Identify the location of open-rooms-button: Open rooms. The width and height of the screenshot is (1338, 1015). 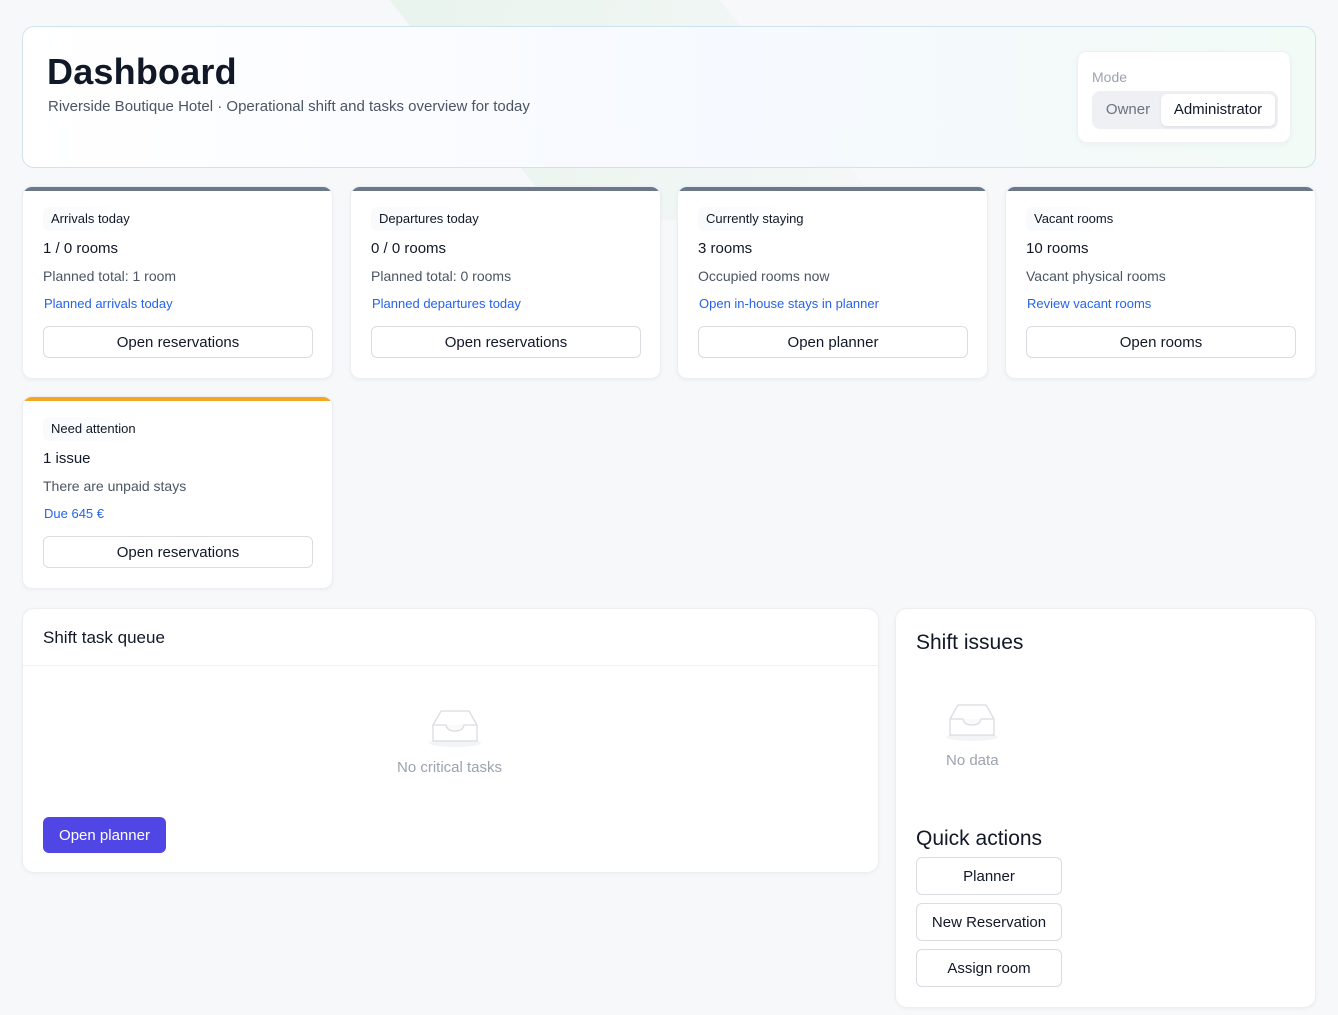
(1161, 342).